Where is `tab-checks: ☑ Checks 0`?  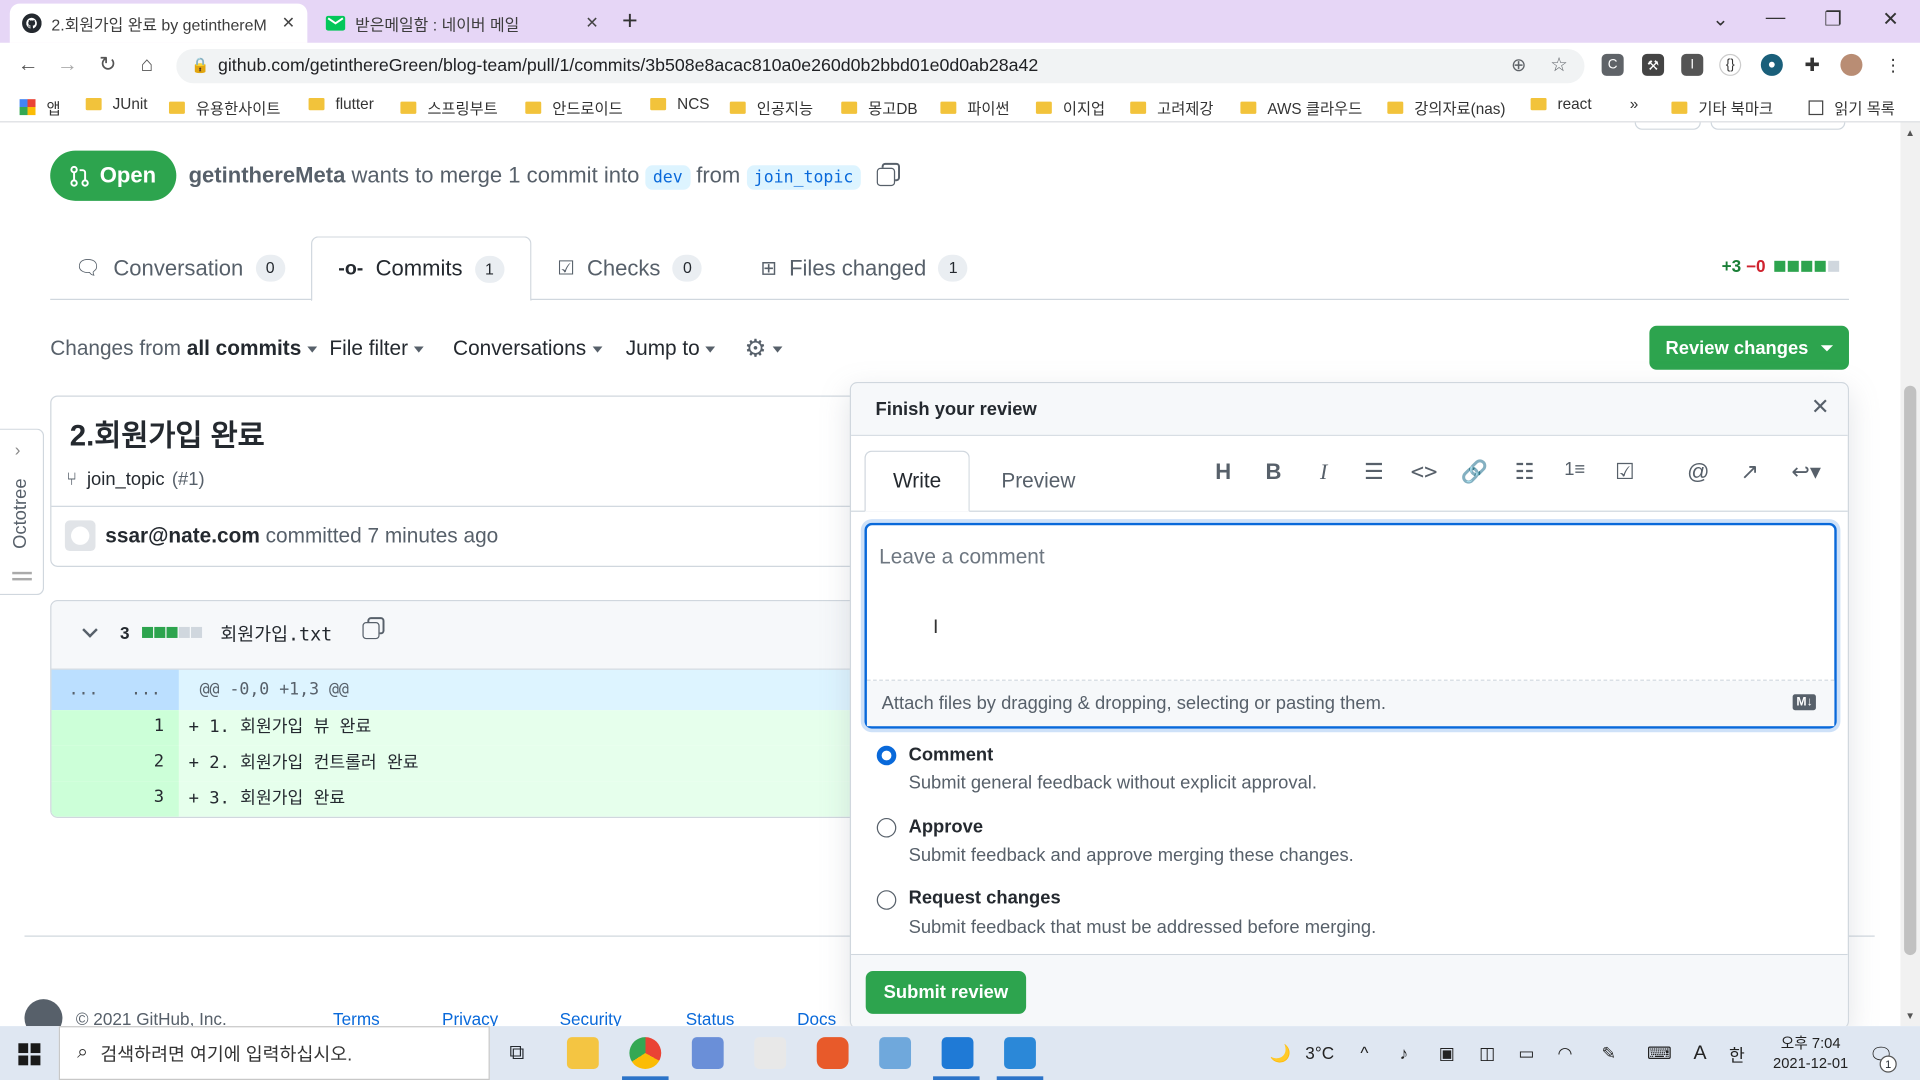
tab-checks: ☑ Checks 0 is located at coordinates (630, 268).